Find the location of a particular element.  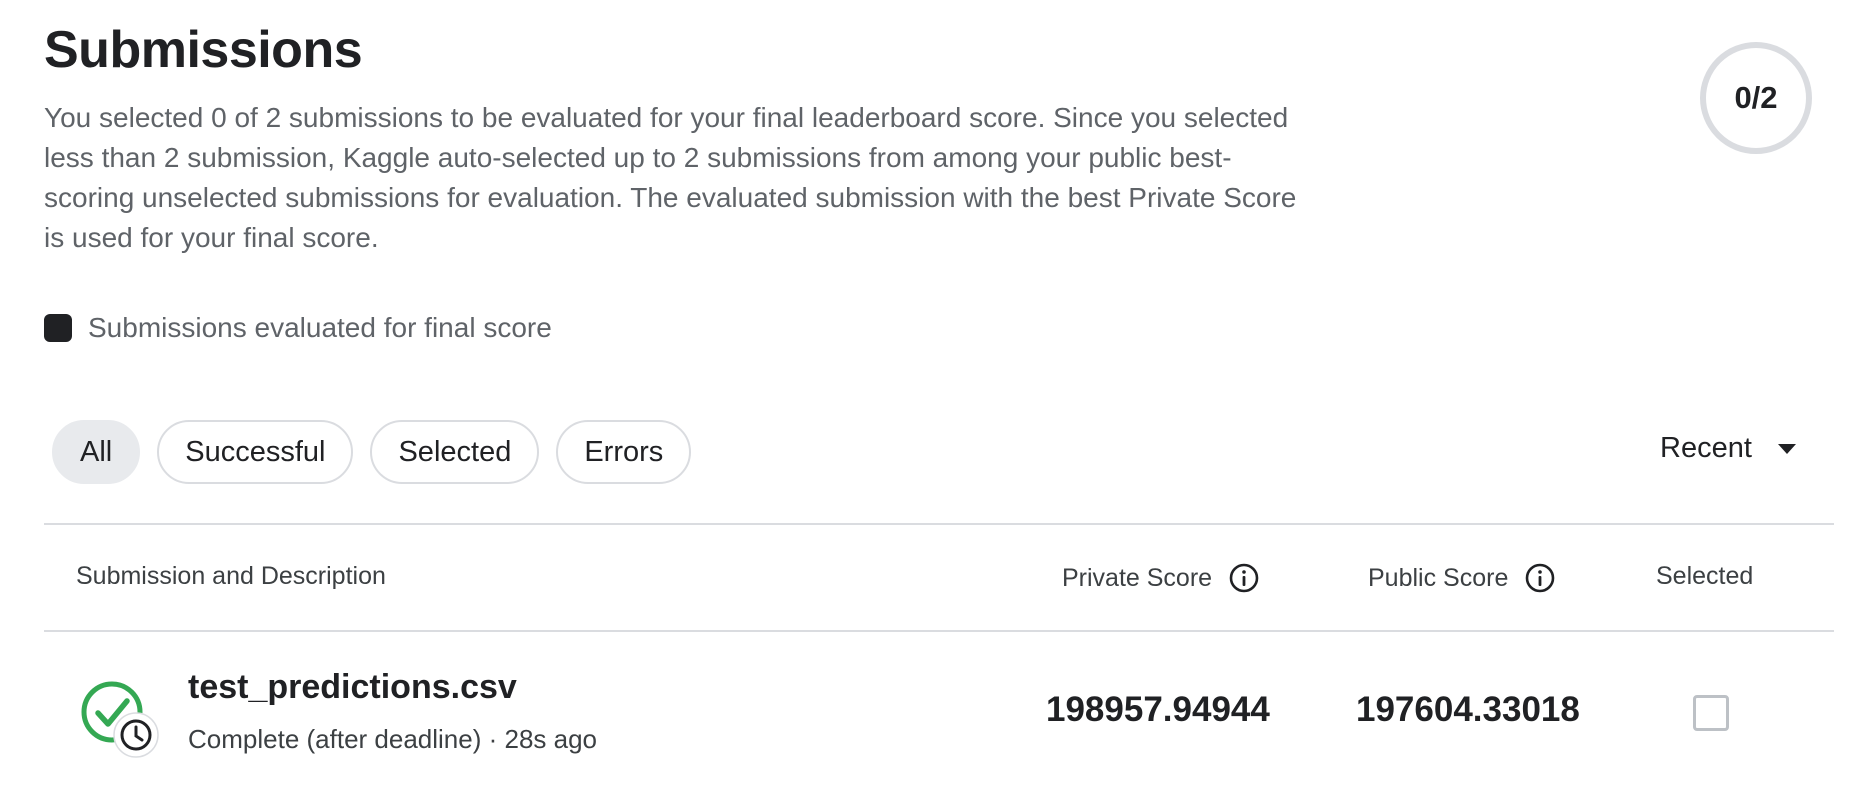

filter-chip-errors: Errors is located at coordinates (624, 452).